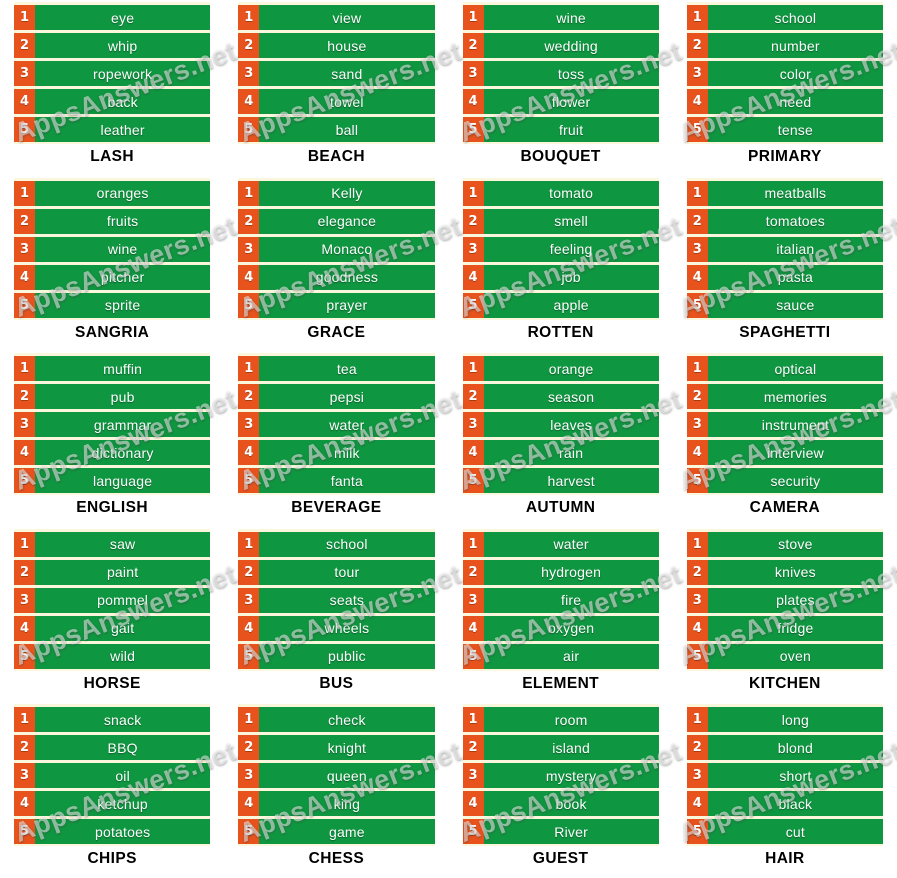  What do you see at coordinates (560, 720) in the screenshot?
I see `clue-row: 1 room` at bounding box center [560, 720].